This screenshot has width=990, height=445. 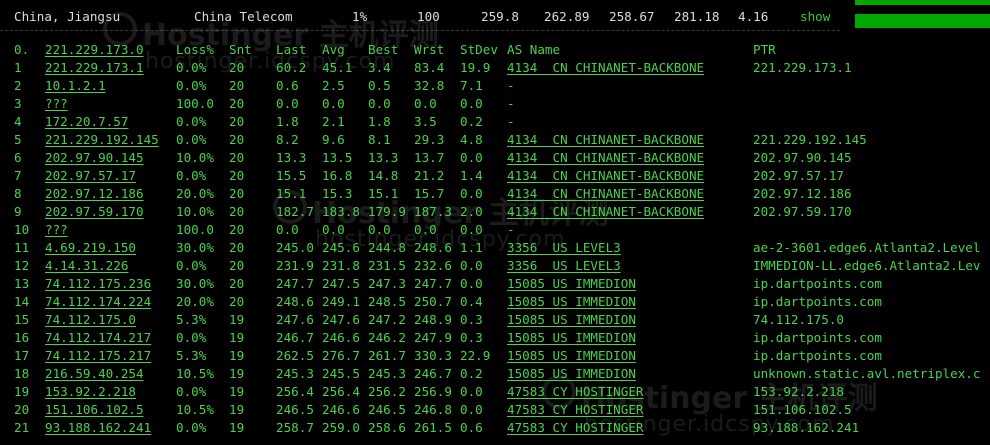 What do you see at coordinates (383, 175) in the screenshot?
I see `cell-best: 14.8` at bounding box center [383, 175].